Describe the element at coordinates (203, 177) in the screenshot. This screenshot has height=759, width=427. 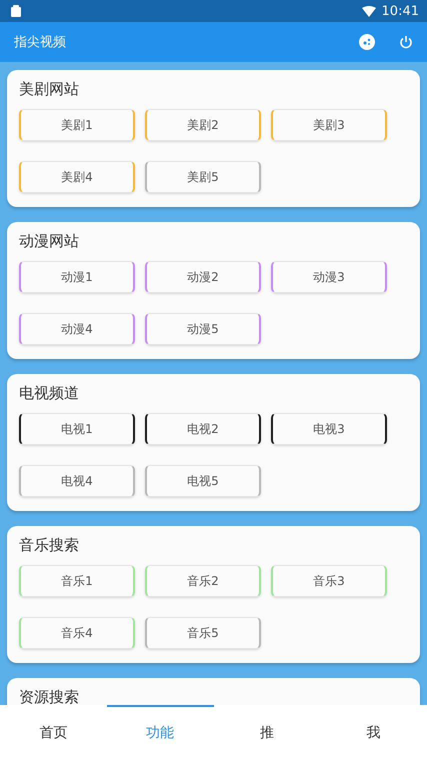
I see `link-button: 美剧5` at that location.